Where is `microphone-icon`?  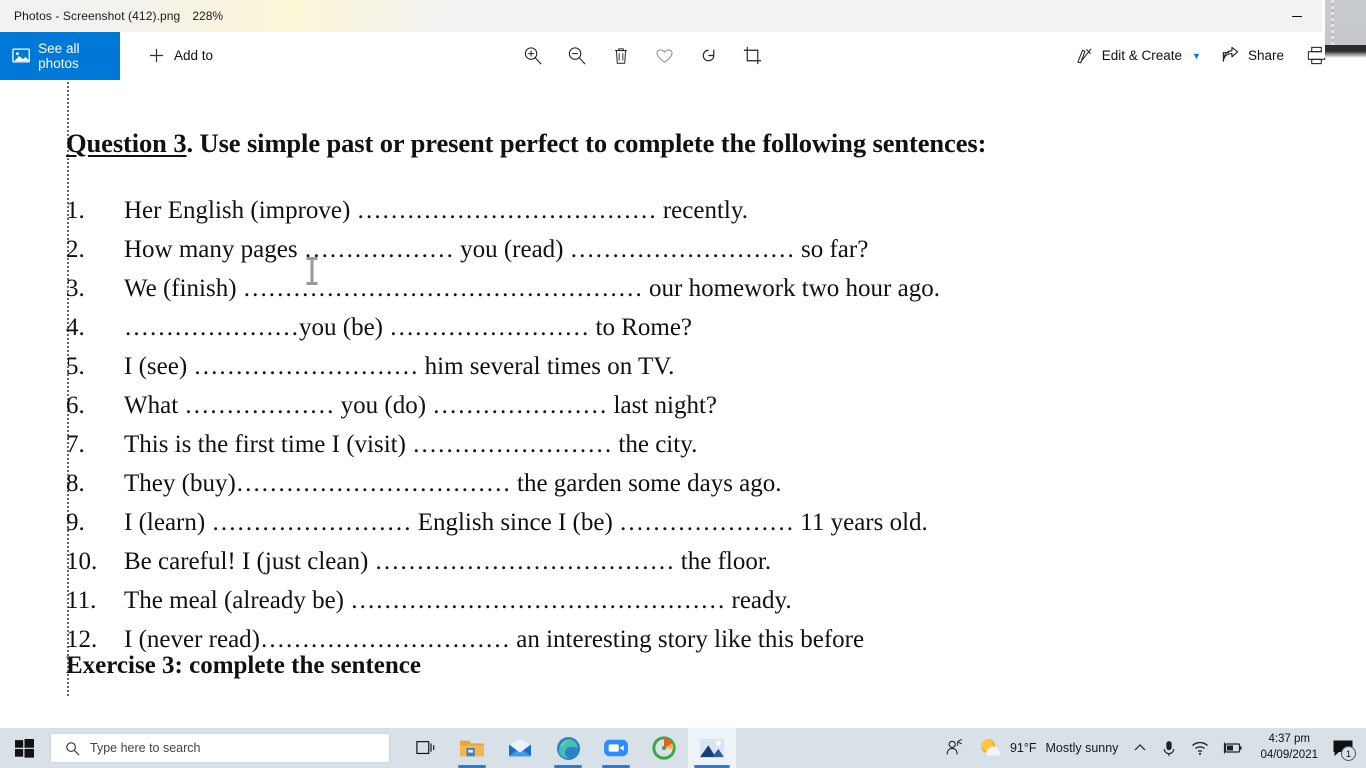 microphone-icon is located at coordinates (1169, 748).